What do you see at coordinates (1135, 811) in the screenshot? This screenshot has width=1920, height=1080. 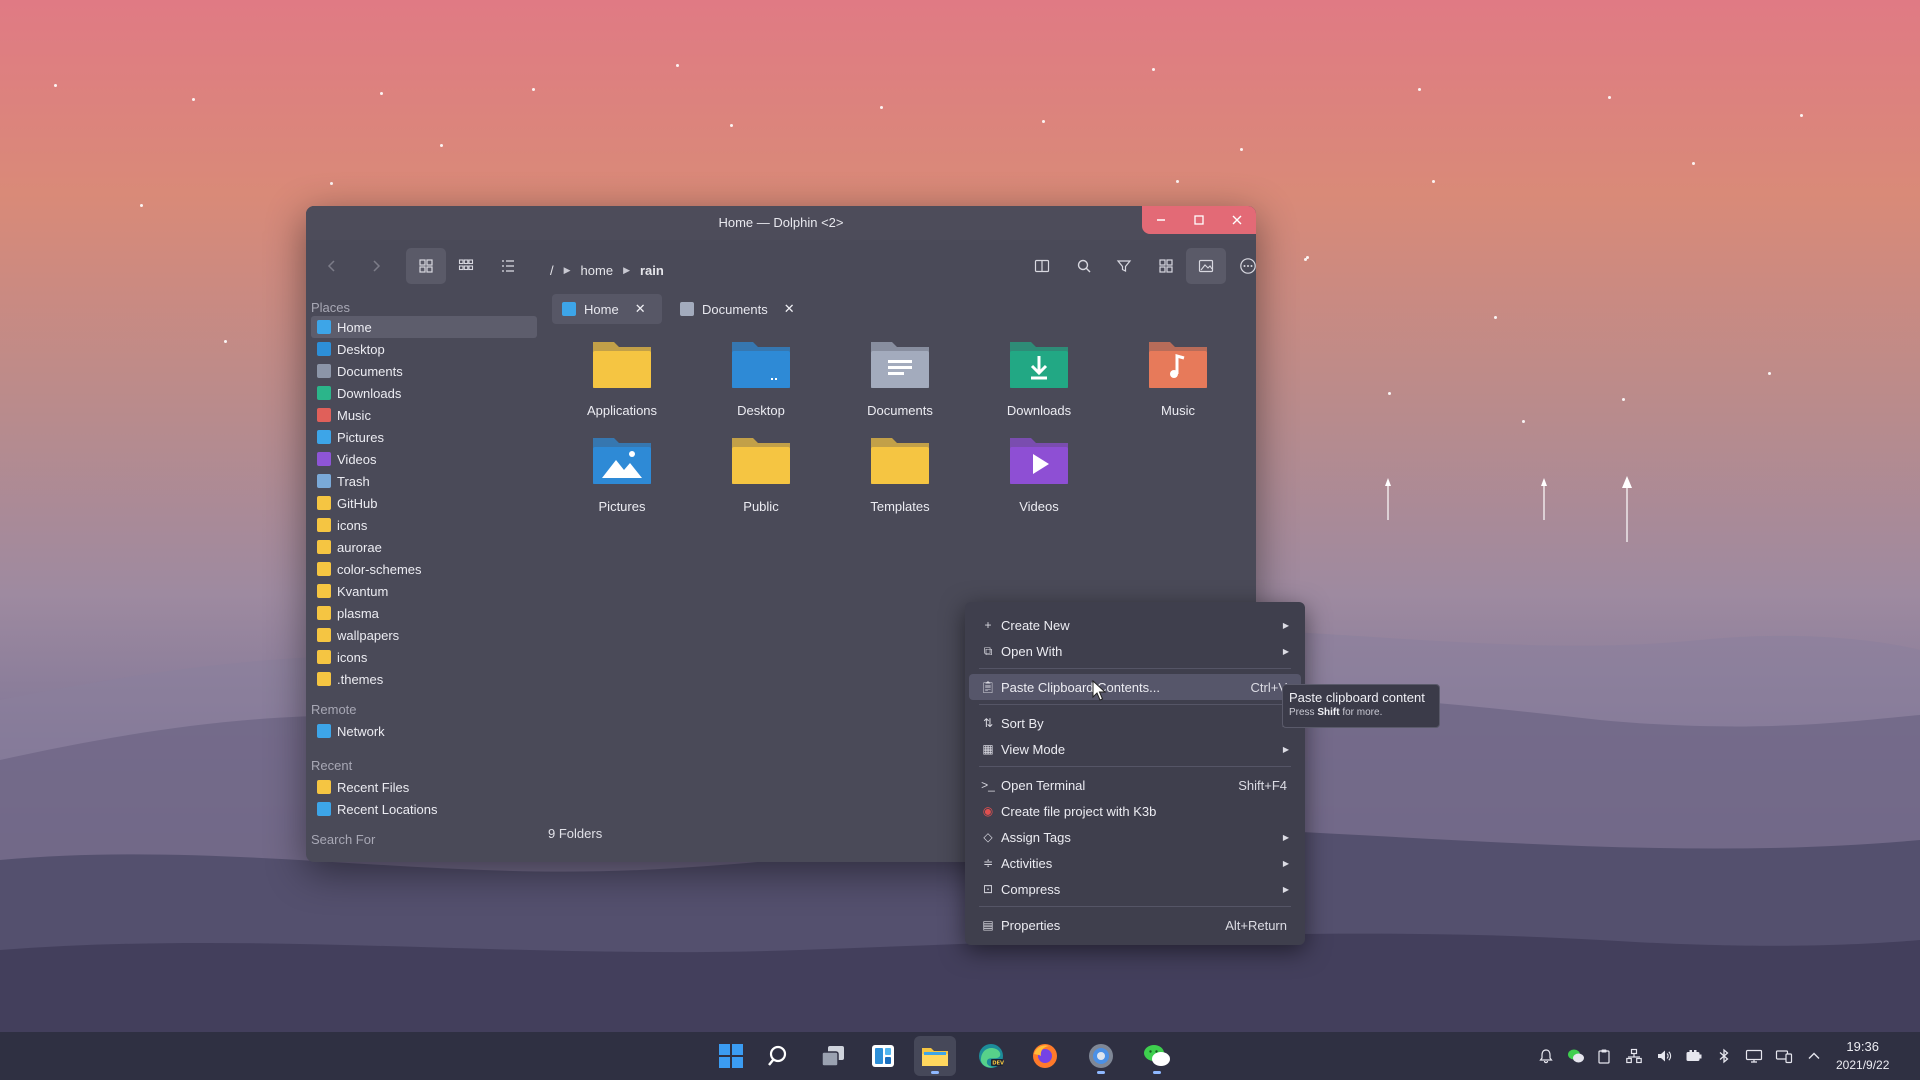 I see `menu-item-k3b: ◉ Create file project with K3b` at bounding box center [1135, 811].